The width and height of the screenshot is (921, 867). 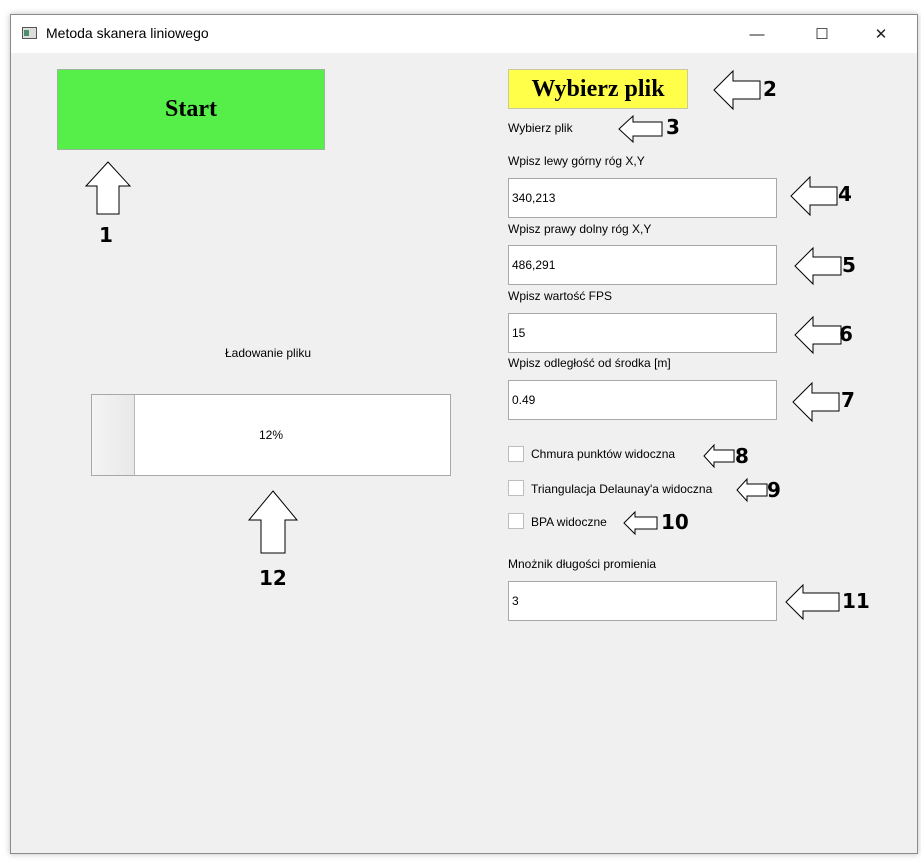 What do you see at coordinates (589, 363) in the screenshot?
I see `distance-label: Wpisz odległość od środka [m]` at bounding box center [589, 363].